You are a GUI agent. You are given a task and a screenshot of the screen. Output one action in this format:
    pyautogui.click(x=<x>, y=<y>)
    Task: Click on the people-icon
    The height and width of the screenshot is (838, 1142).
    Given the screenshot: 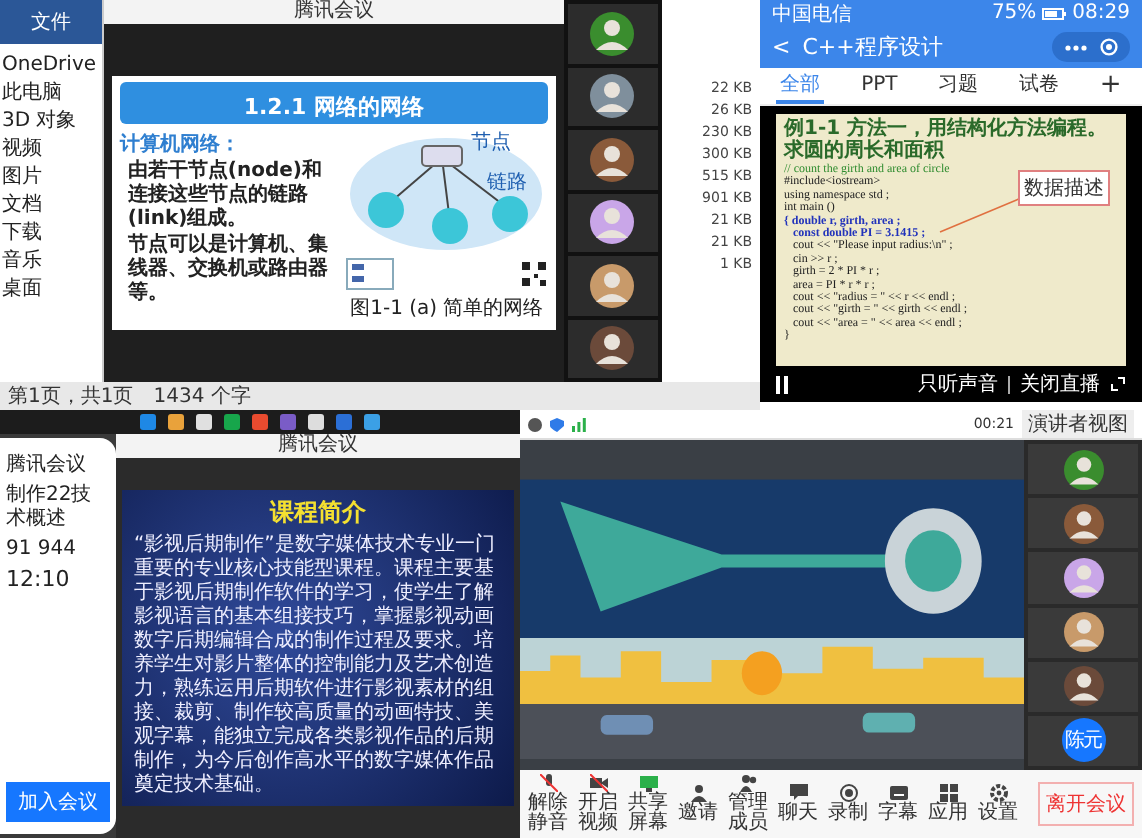 What is the action you would take?
    pyautogui.click(x=748, y=783)
    